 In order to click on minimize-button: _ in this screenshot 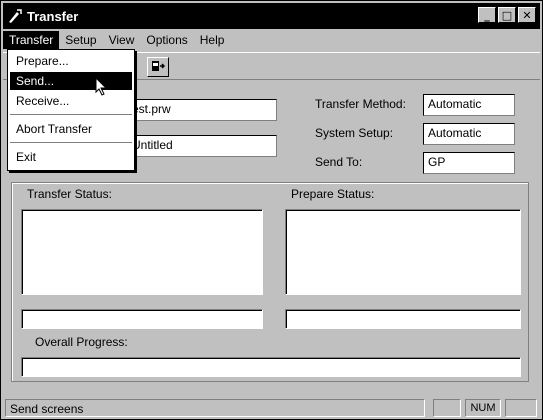, I will do `click(487, 15)`.